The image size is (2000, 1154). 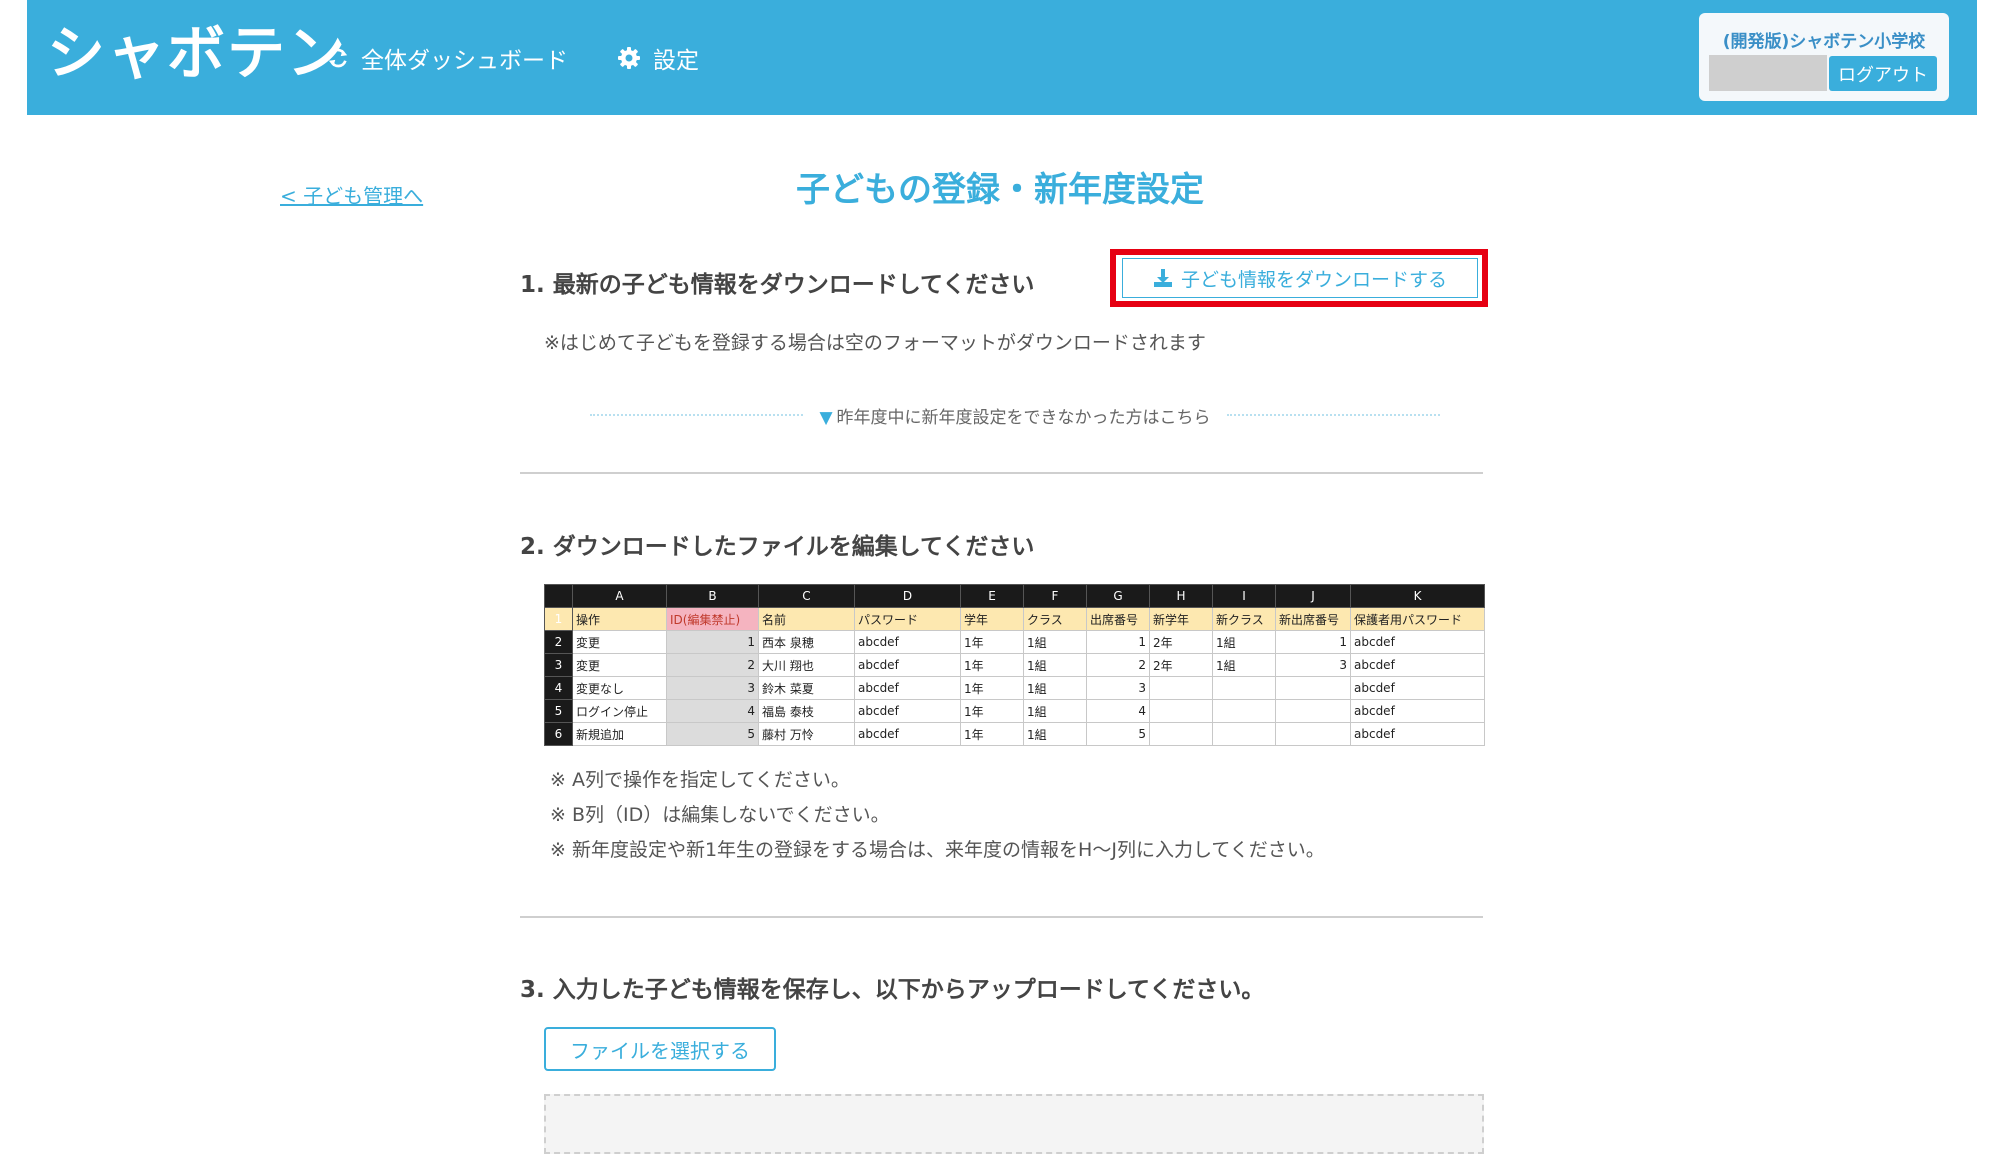 I want to click on row-number: 3, so click(x=558, y=665).